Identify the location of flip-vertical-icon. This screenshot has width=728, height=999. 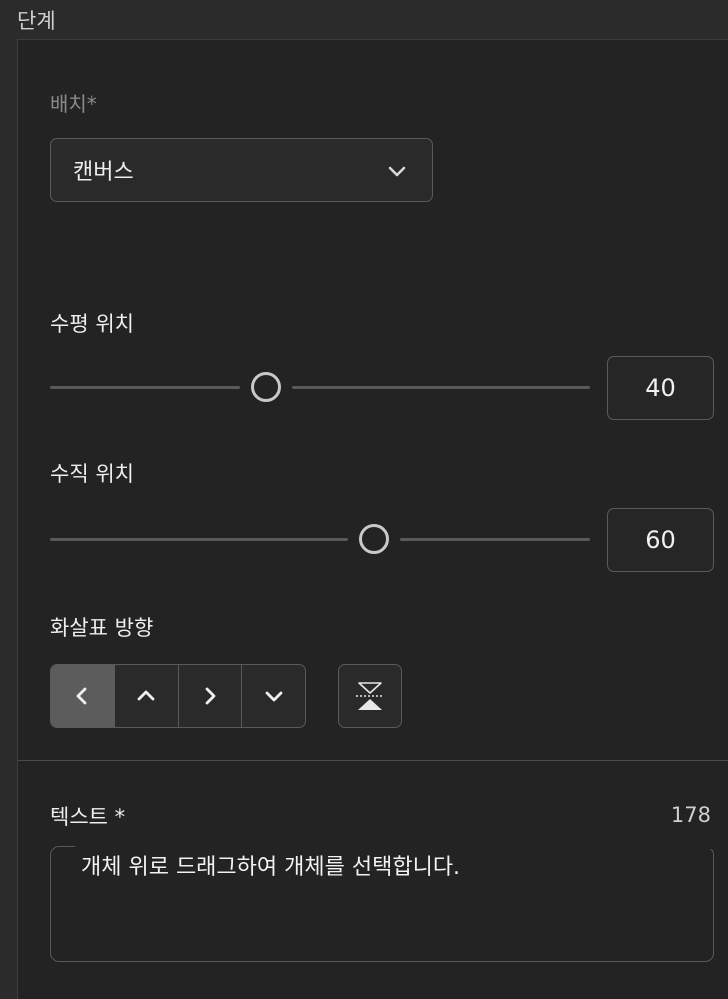
(370, 696).